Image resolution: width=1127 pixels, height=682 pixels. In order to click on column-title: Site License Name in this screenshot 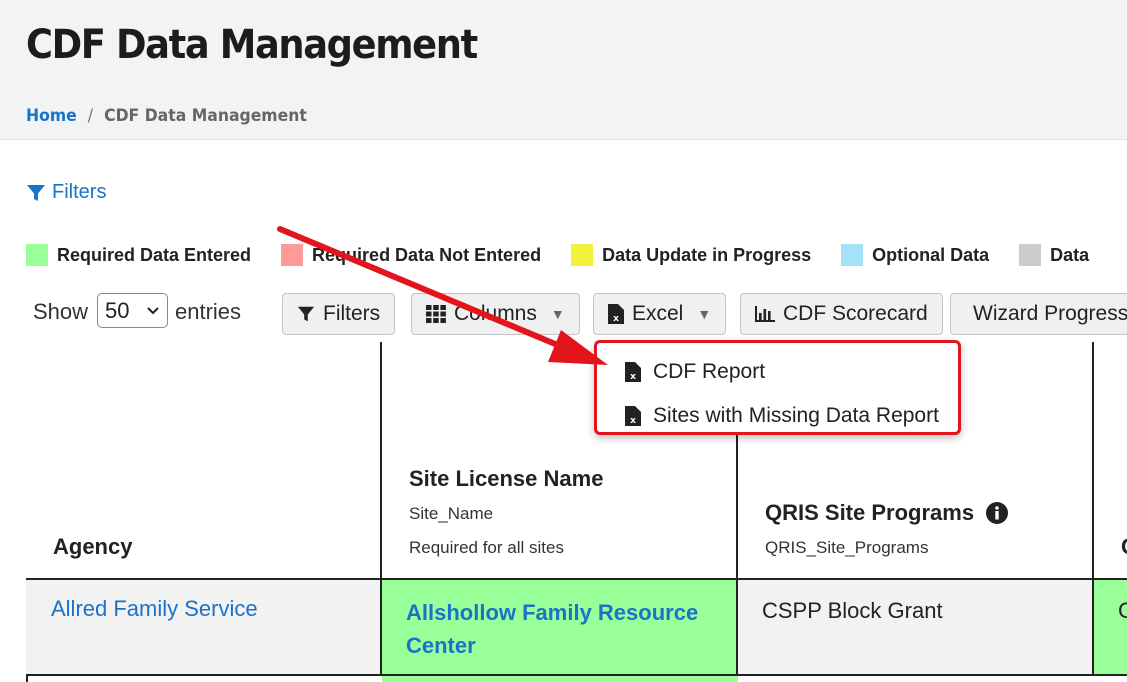, I will do `click(506, 478)`.